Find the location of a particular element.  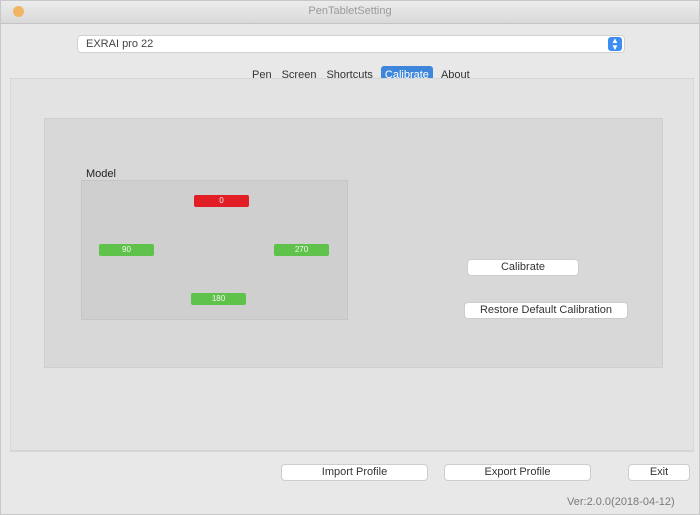

calibrate-button: Calibrate is located at coordinates (523, 267).